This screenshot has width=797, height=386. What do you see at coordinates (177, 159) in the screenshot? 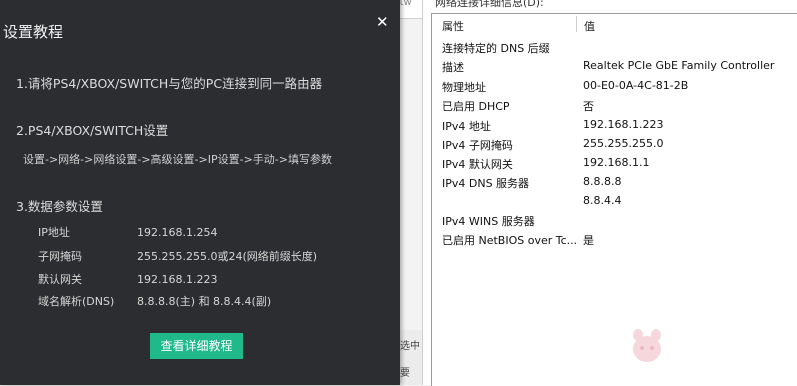
I see `settings-path-text: 设置->网络->网络设置->高级设置->IP设置->手动->填写参数` at bounding box center [177, 159].